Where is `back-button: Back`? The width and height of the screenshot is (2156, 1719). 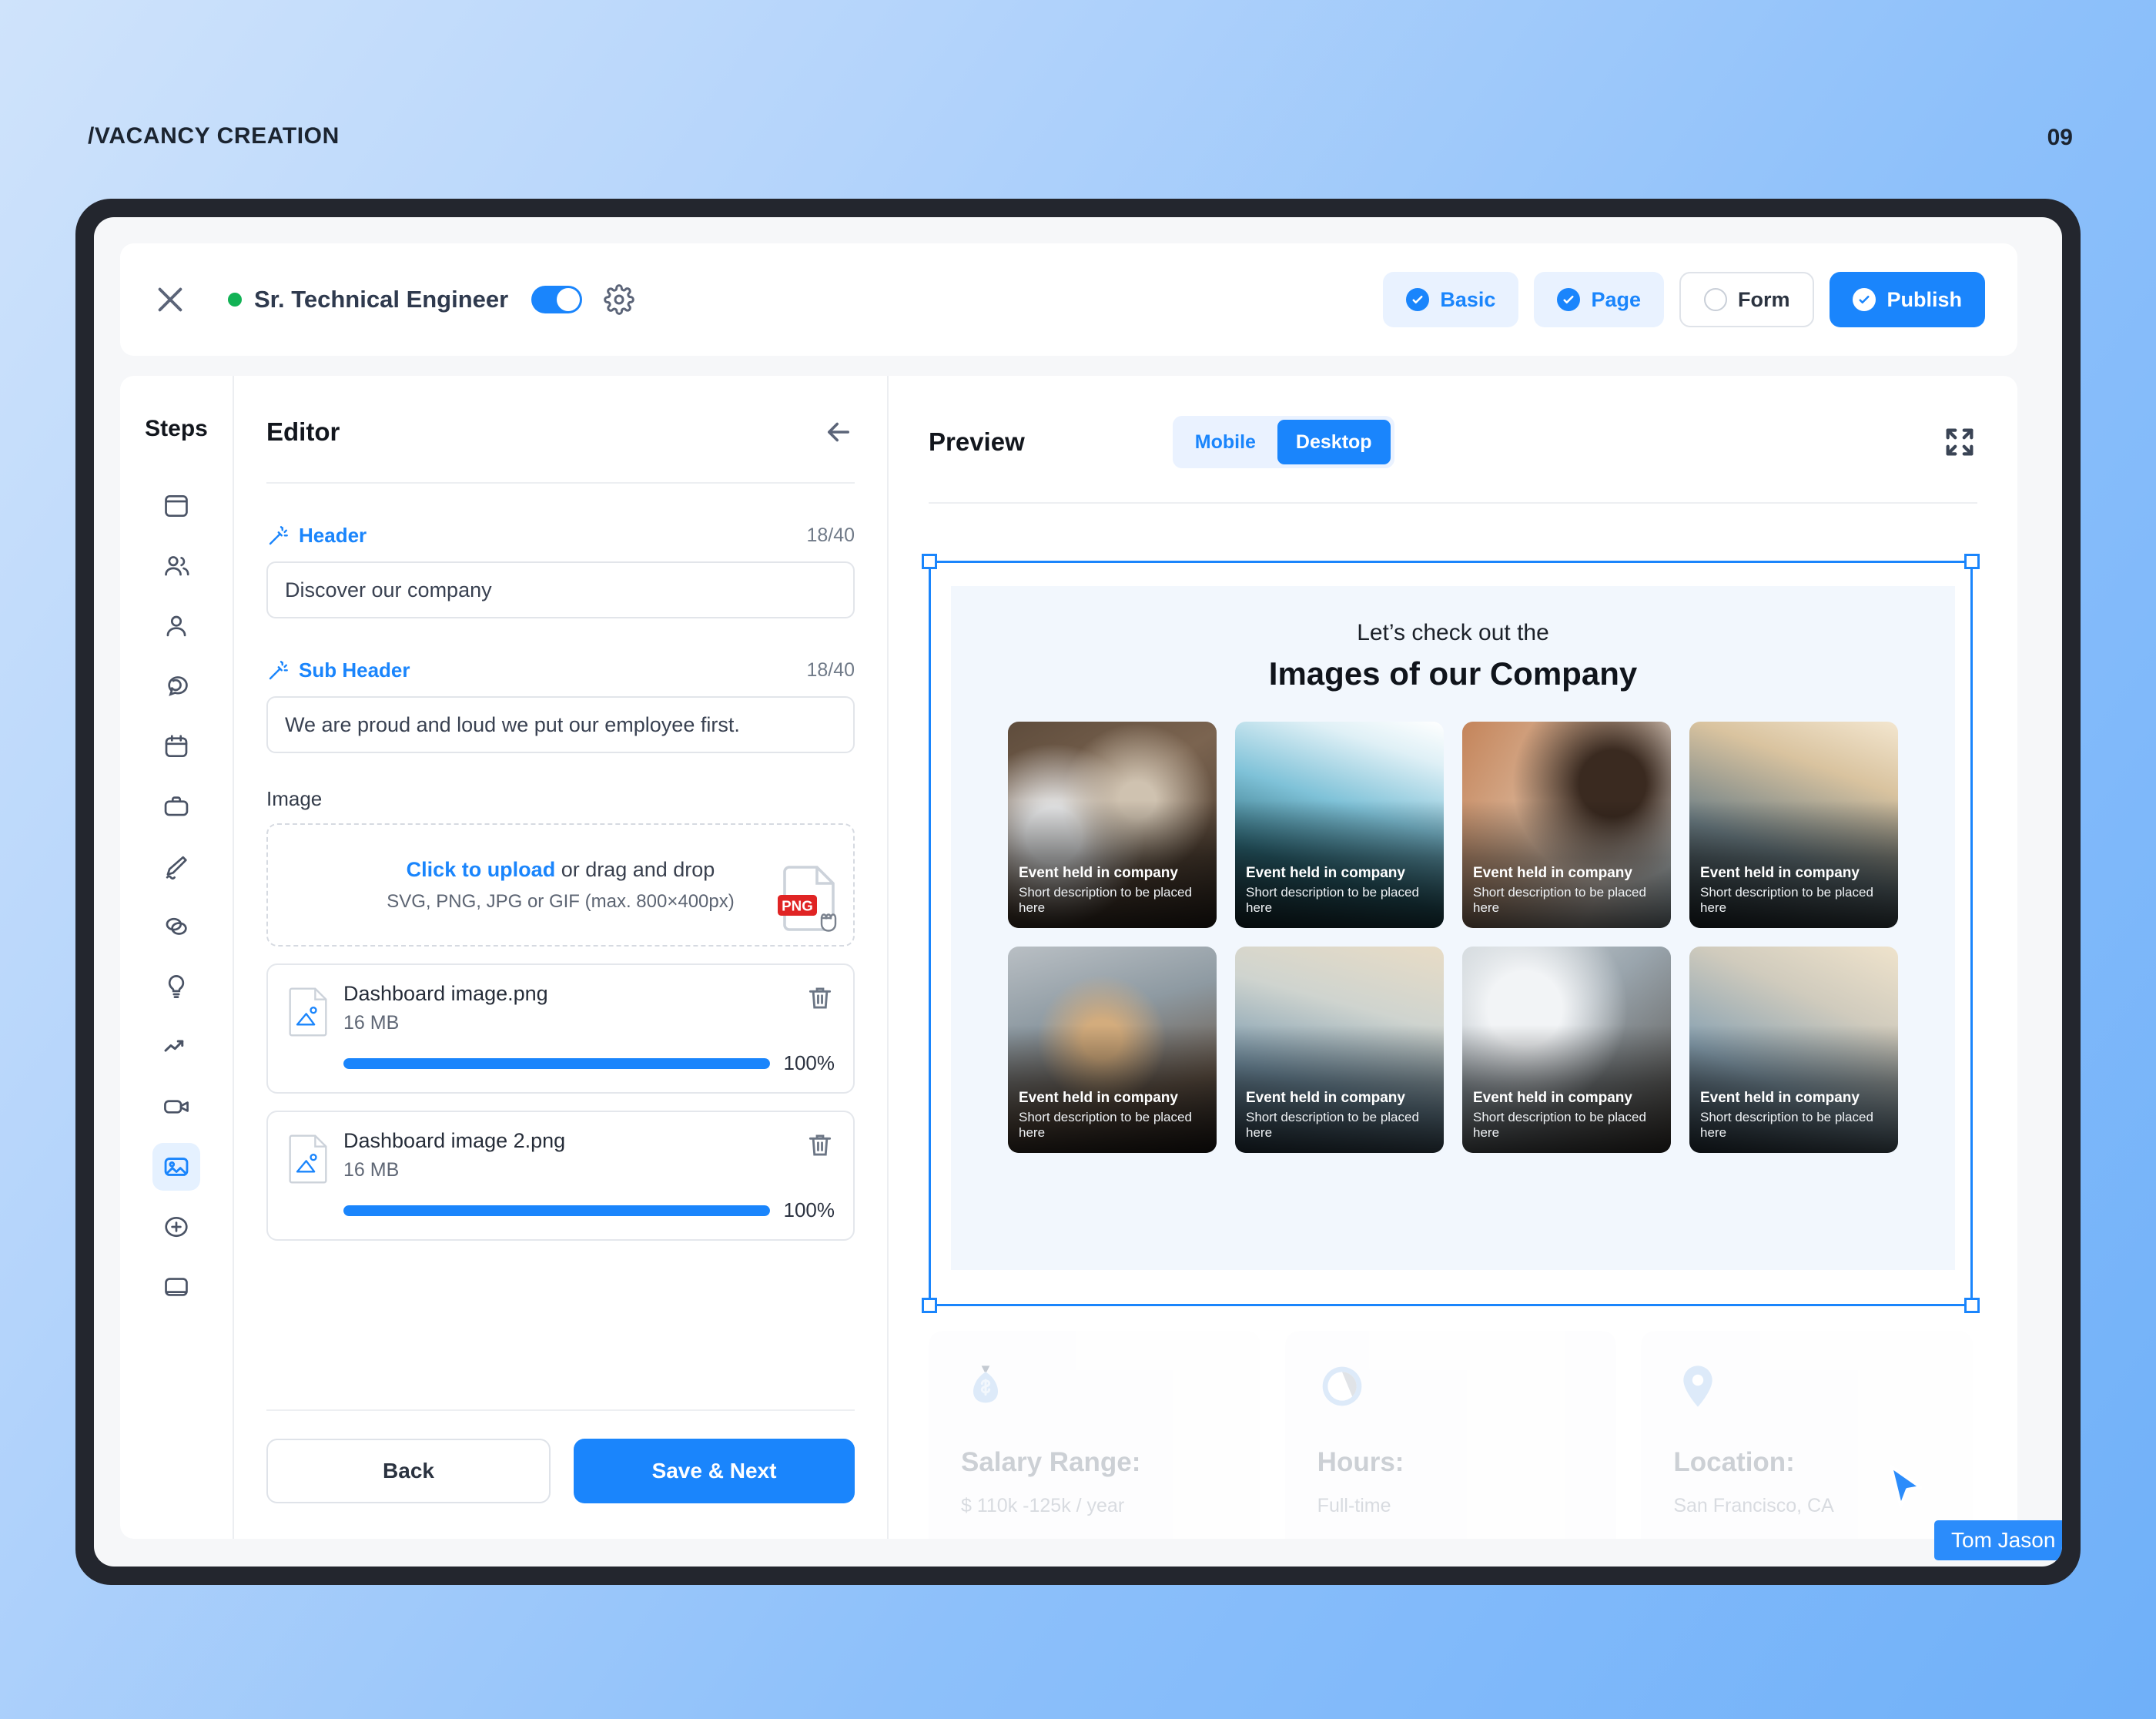 back-button: Back is located at coordinates (409, 1471).